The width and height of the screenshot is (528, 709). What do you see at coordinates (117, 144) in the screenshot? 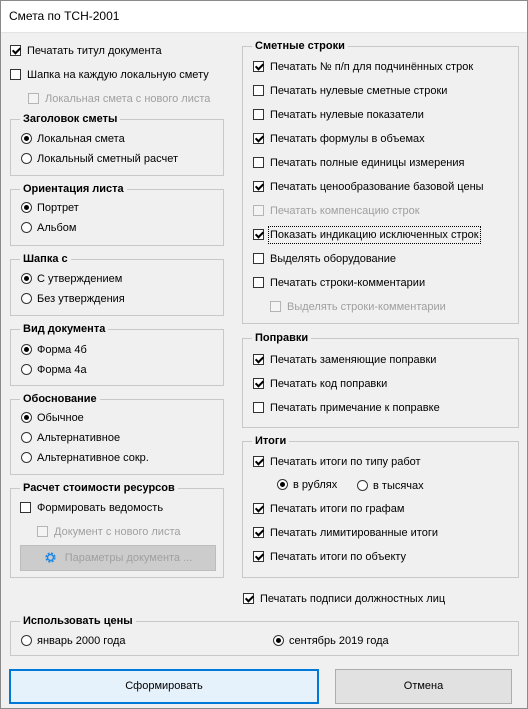
I see `estimate-header-group: Заголовок сметы` at bounding box center [117, 144].